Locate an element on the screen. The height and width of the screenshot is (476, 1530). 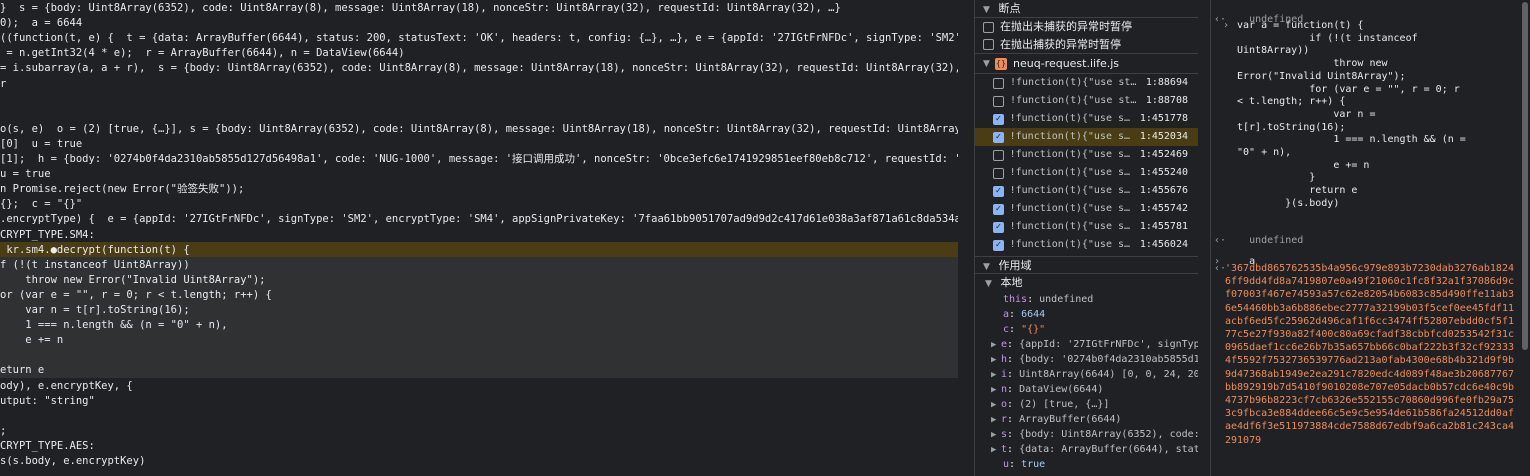
code-line: u = true is located at coordinates (479, 174).